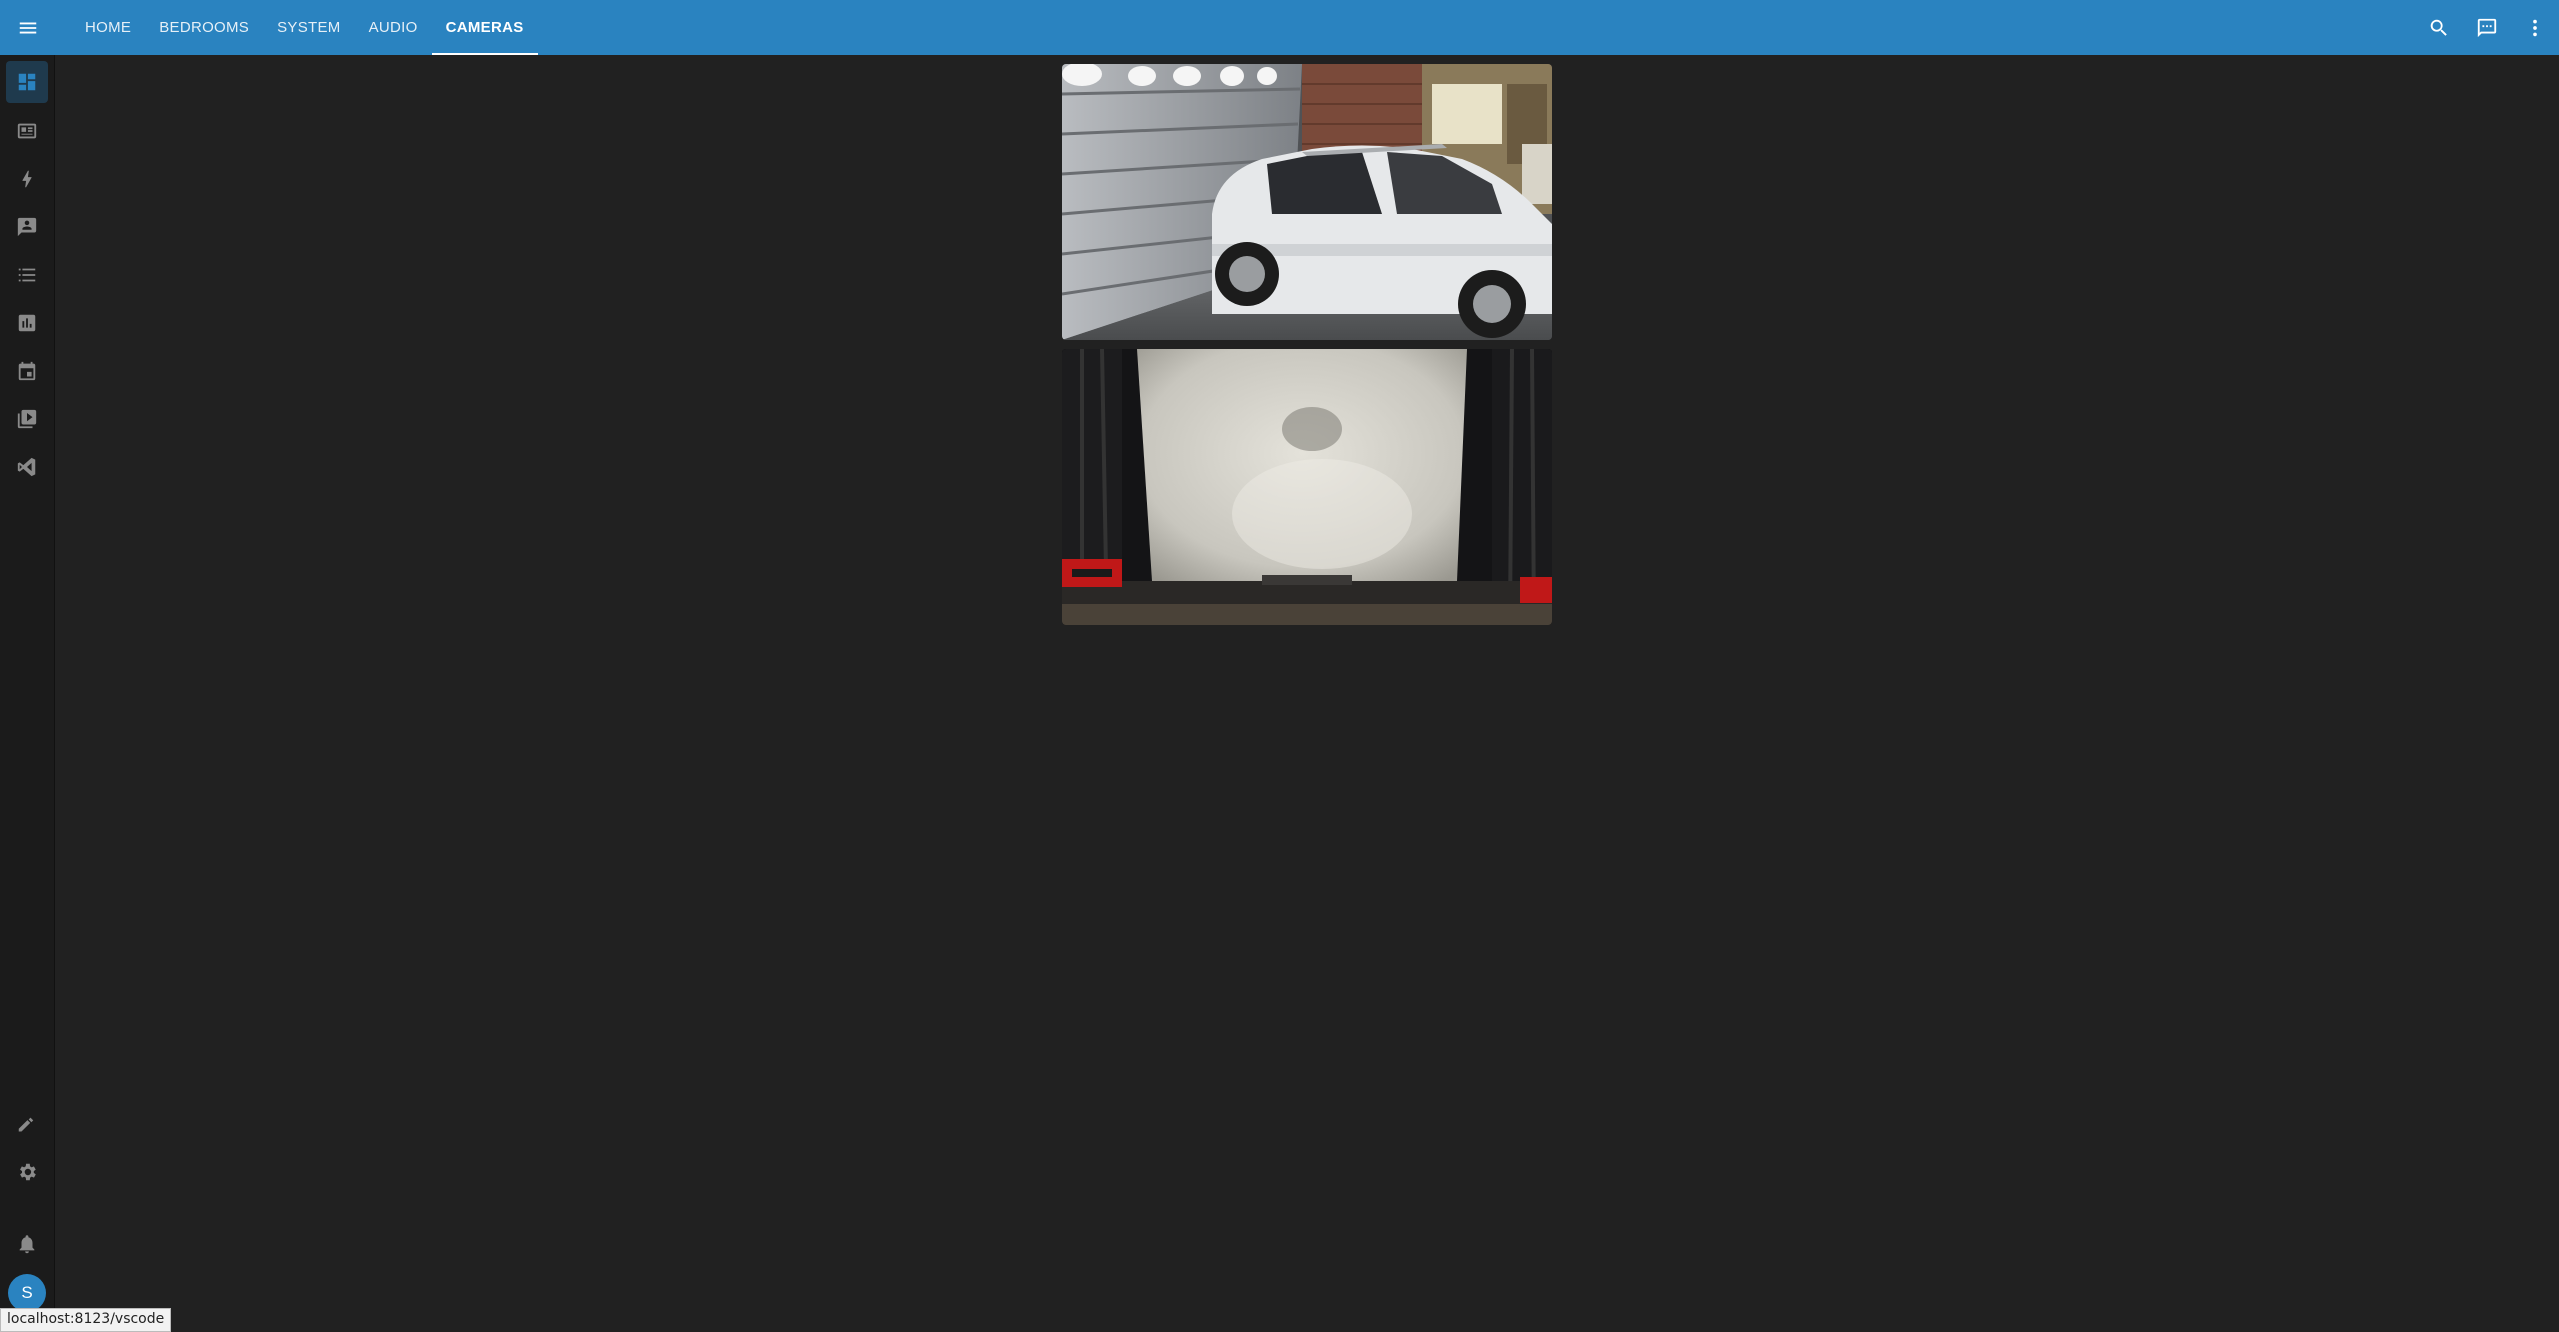 The image size is (2559, 1332). I want to click on garage-camera-card, so click(1307, 202).